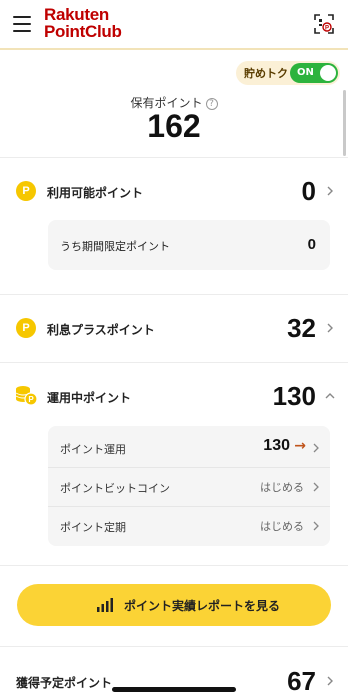 Image resolution: width=348 pixels, height=700 pixels. I want to click on interest-points-row: P 利息プラスポイント 32, so click(174, 328).